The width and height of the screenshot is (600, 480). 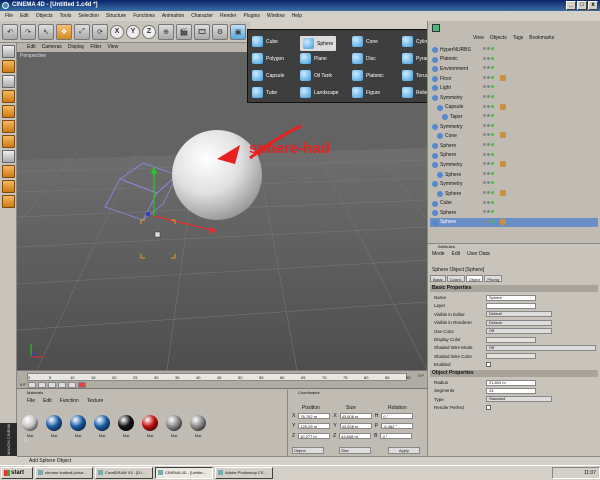 I want to click on z-axis-lock-button: Z, so click(x=149, y=31).